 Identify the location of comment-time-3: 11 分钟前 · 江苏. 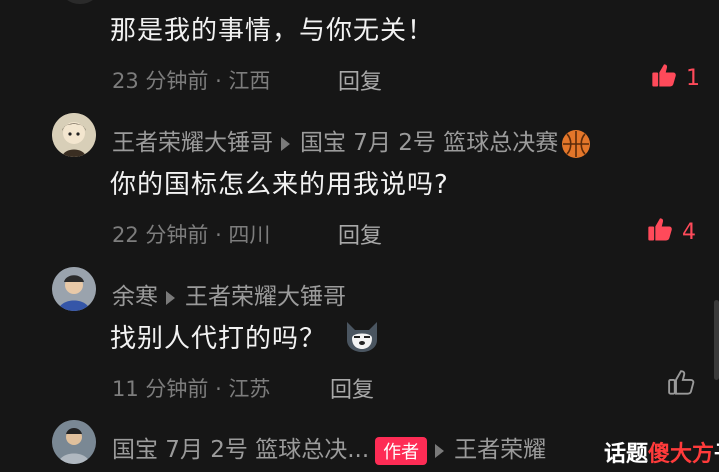
(191, 389).